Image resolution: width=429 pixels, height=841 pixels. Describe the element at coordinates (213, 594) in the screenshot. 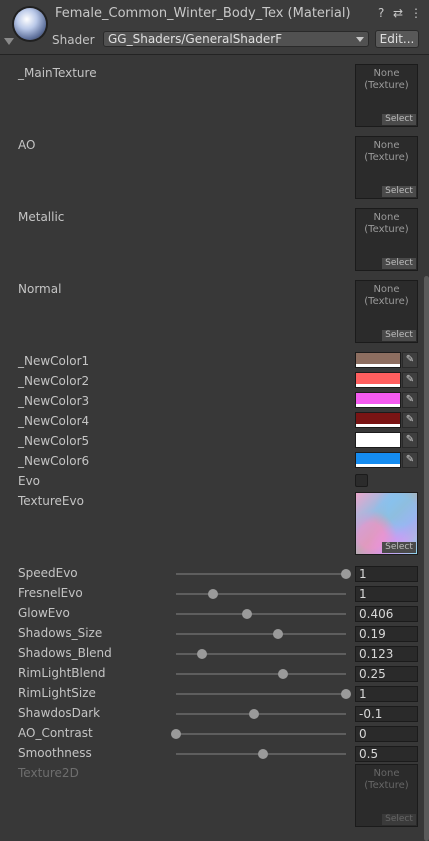

I see `slider-handle-fresnelevo` at that location.